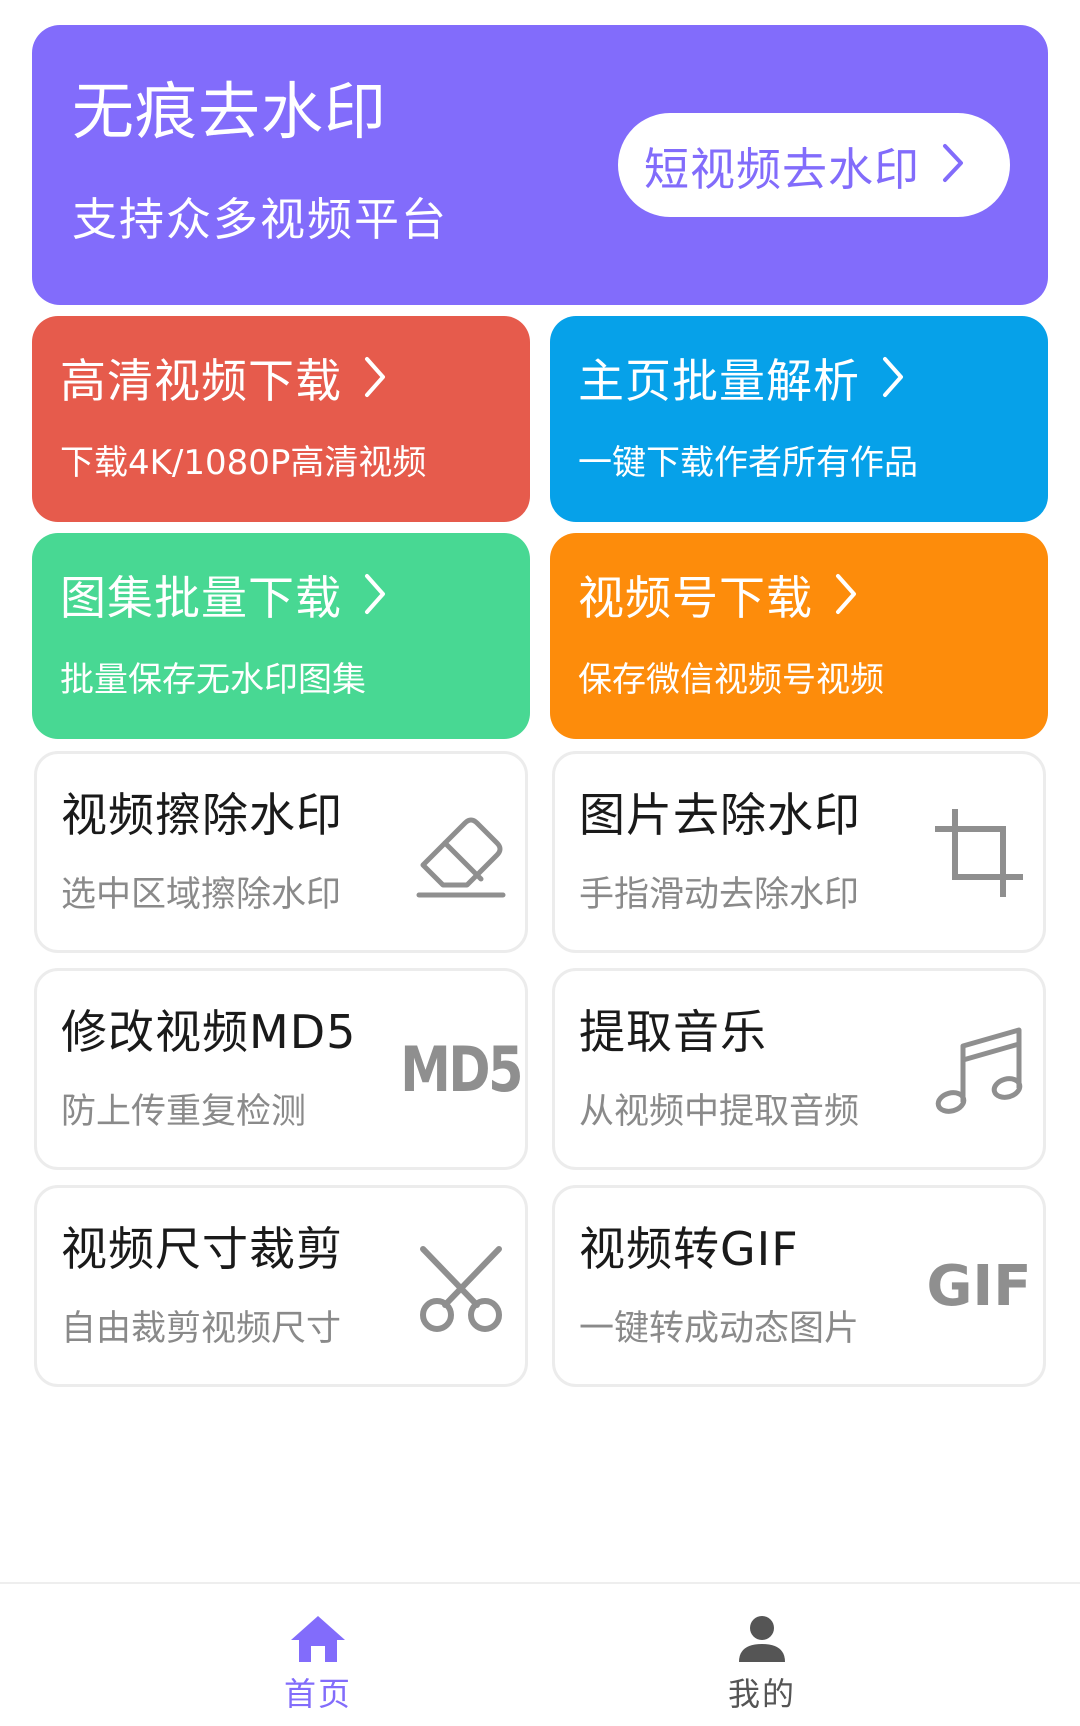  Describe the element at coordinates (281, 852) in the screenshot. I see `video-erase-watermark-card: 视频擦除水印 选中区域擦除水印` at that location.